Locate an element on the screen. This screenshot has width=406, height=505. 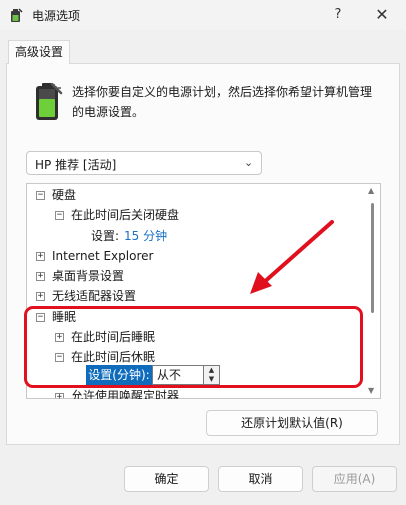
apply-button: 应用(A) is located at coordinates (354, 479).